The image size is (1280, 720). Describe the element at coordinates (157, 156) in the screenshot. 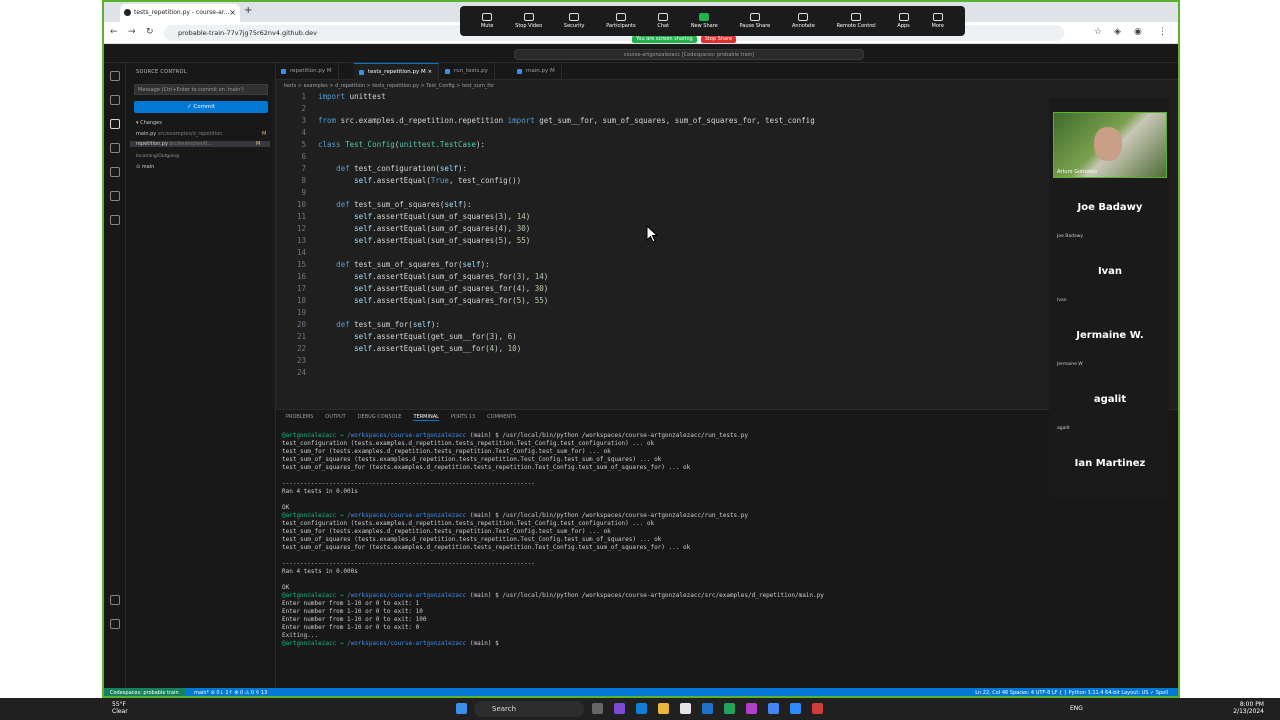

I see `incoming-outgoing-header: Incoming/Outgoing` at that location.